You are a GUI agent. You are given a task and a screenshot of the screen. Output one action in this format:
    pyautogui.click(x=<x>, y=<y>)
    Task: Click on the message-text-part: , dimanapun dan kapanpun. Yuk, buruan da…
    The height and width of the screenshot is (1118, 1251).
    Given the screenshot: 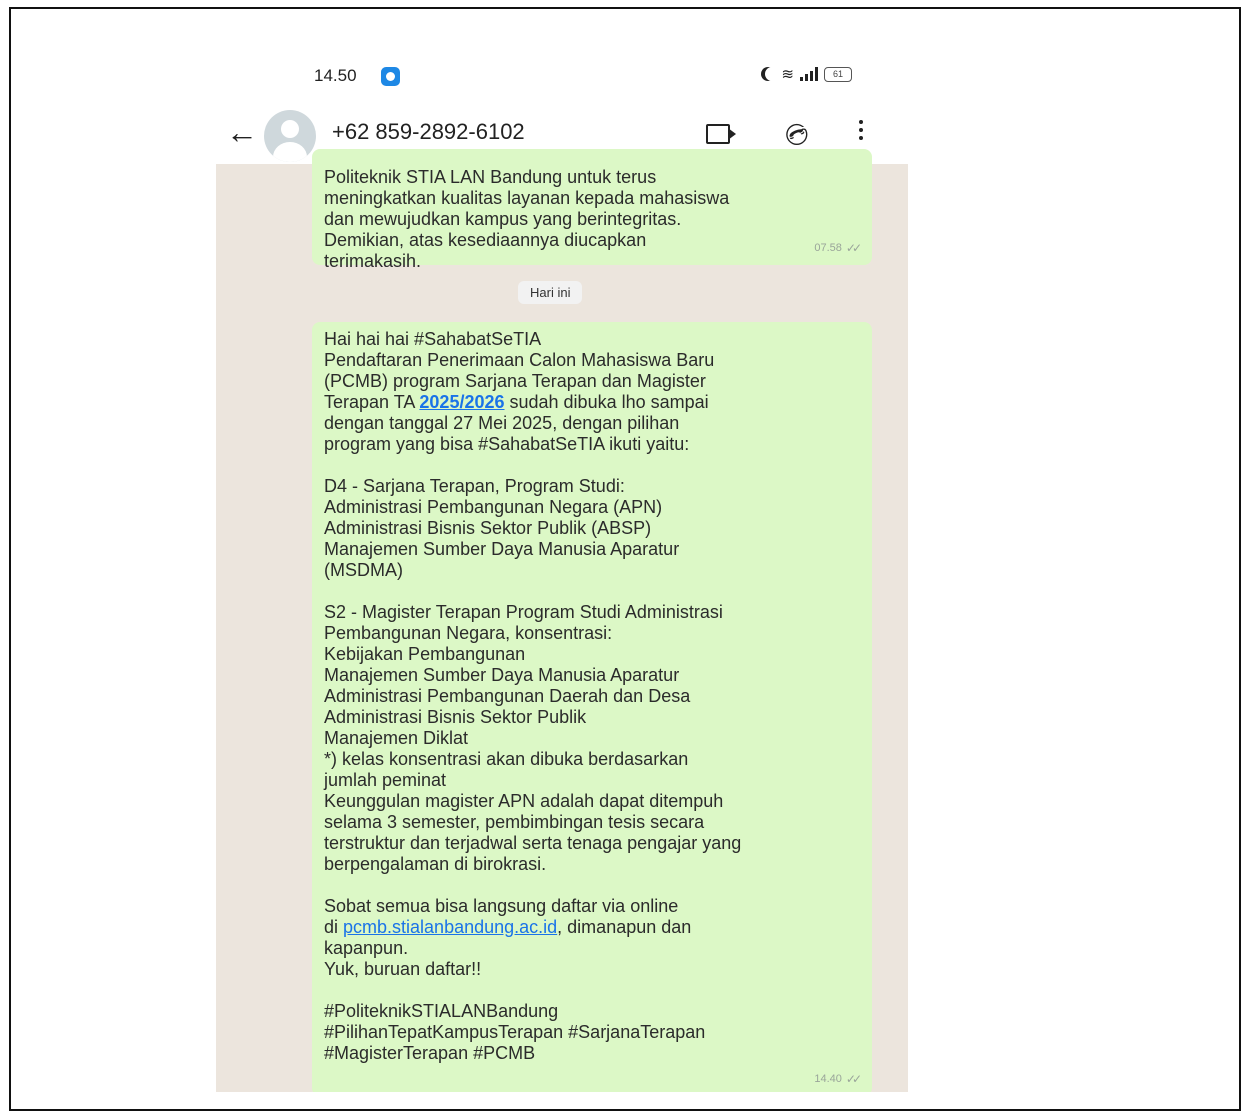 What is the action you would take?
    pyautogui.click(x=515, y=990)
    